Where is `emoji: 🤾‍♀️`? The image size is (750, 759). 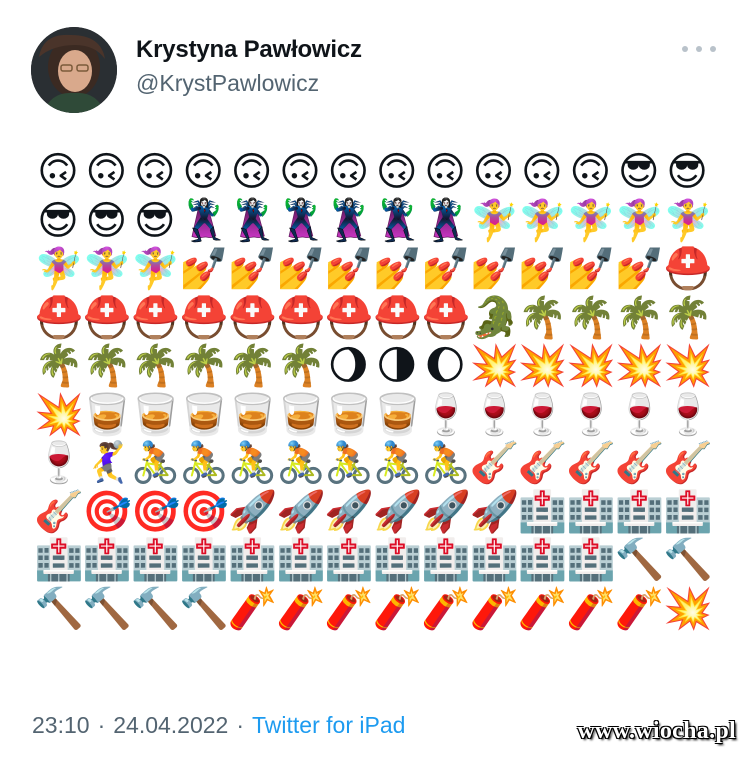 emoji: 🤾‍♀️ is located at coordinates (106, 463).